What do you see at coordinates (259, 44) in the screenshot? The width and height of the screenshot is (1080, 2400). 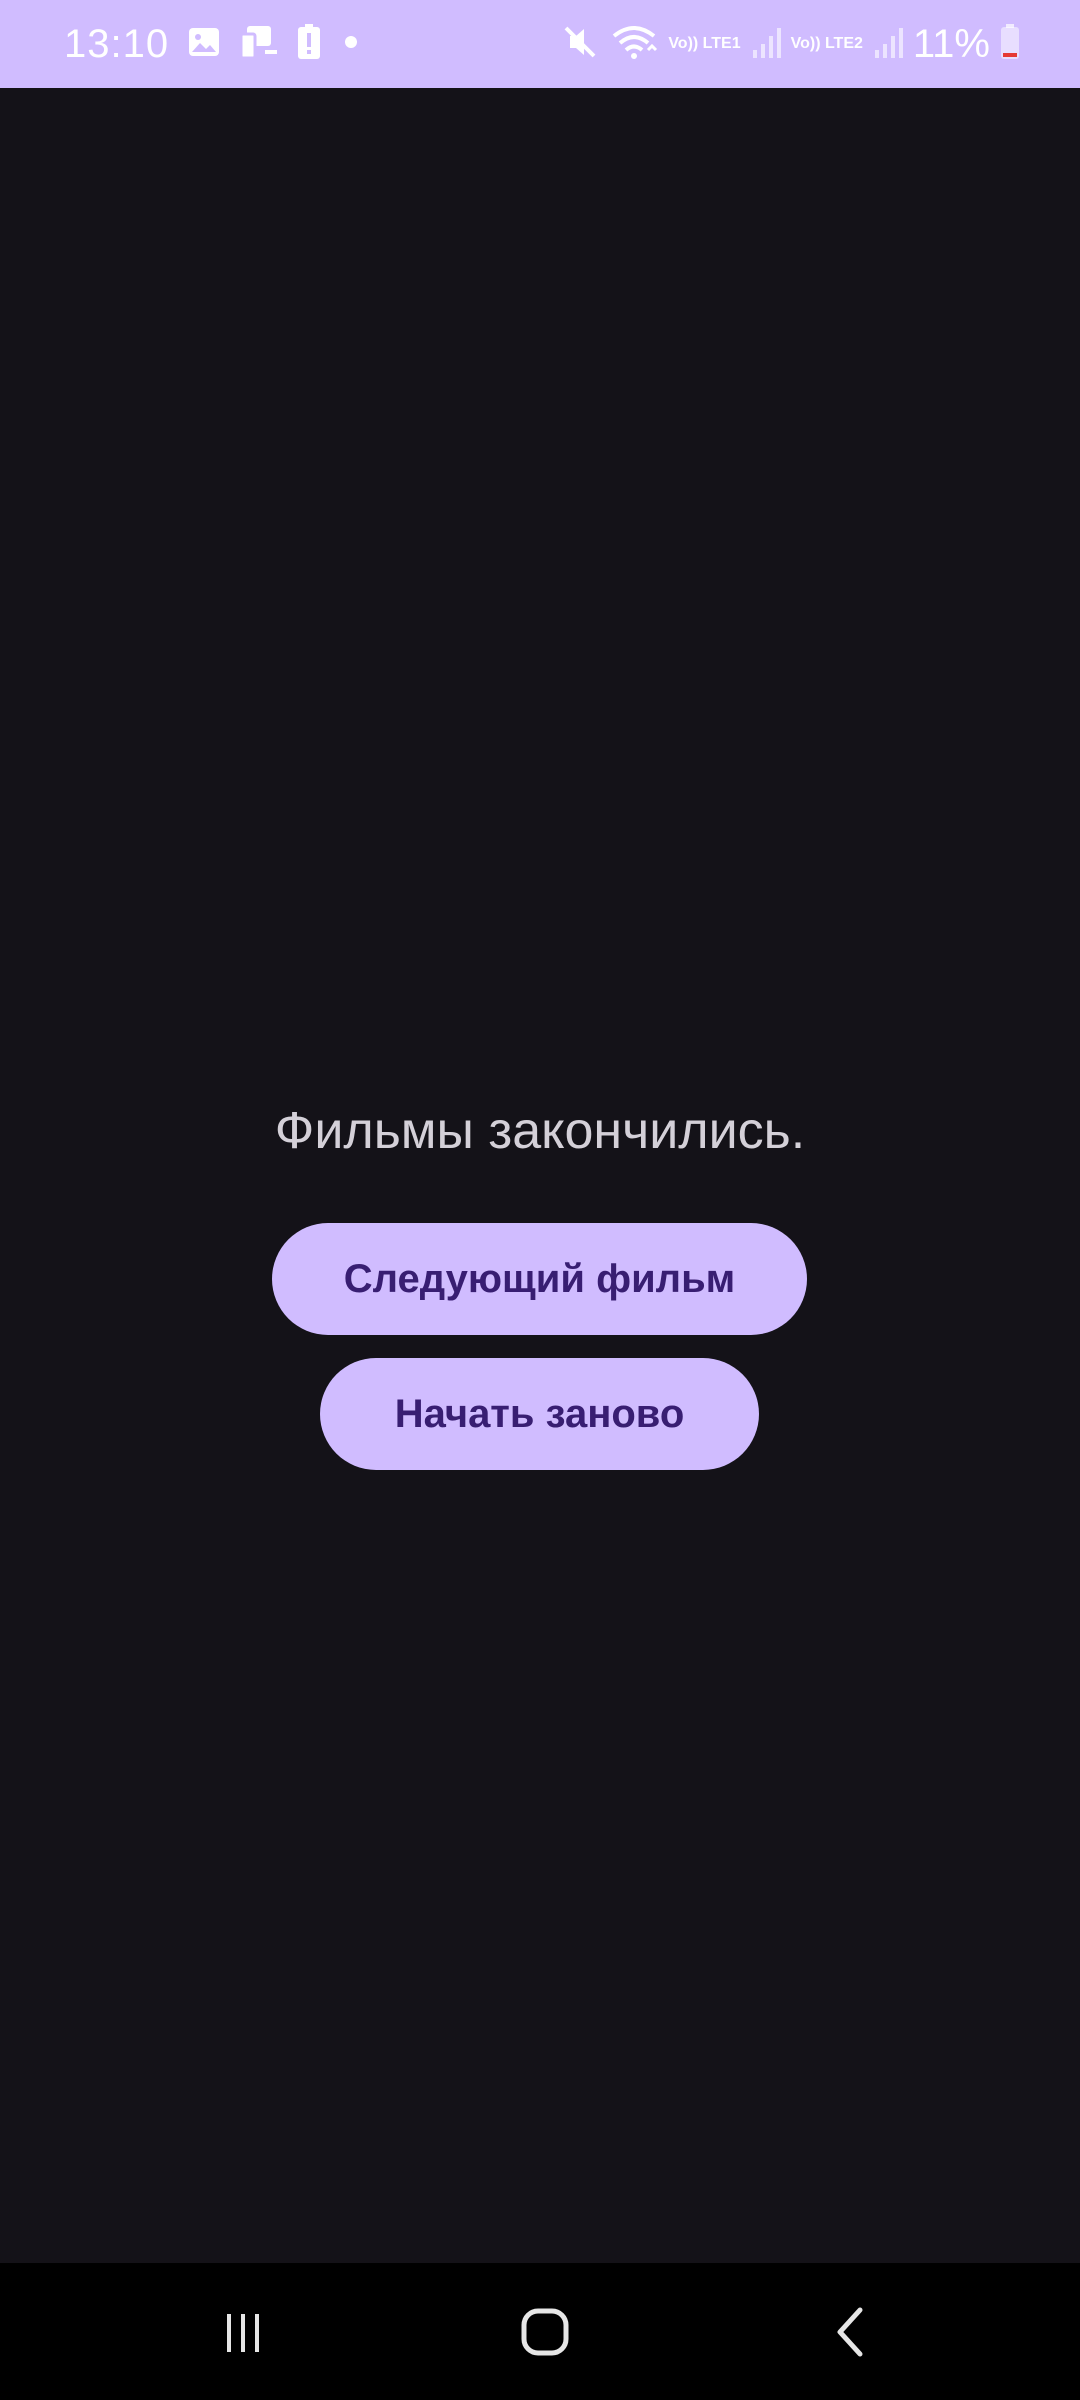 I see `devices-icon` at bounding box center [259, 44].